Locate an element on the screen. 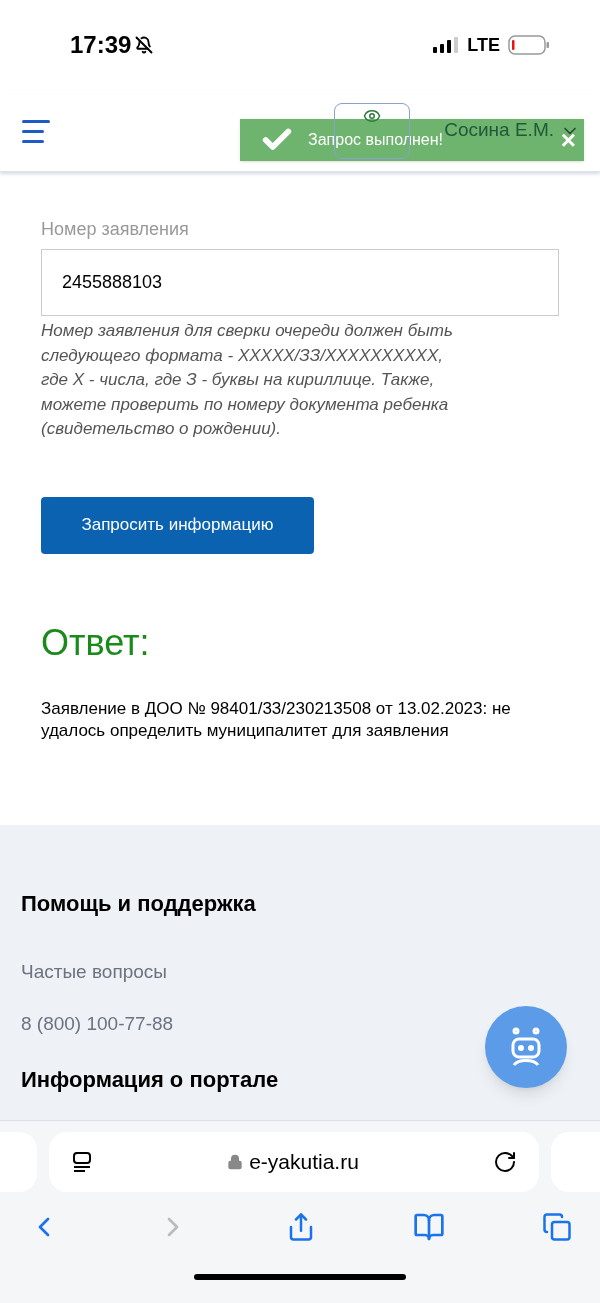 Image resolution: width=600 pixels, height=1303 pixels. signal-icon is located at coordinates (446, 45).